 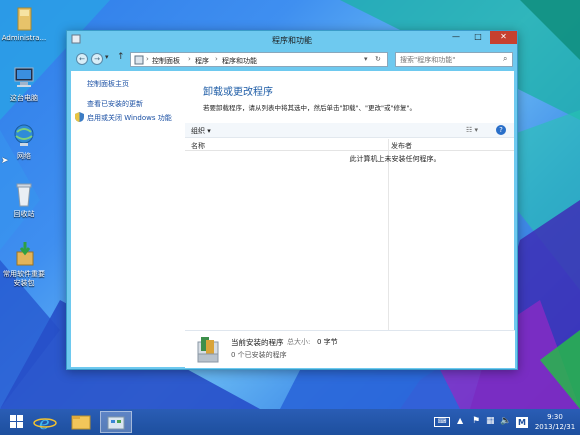 I want to click on action-center-flag-icon: ⚑, so click(x=476, y=421).